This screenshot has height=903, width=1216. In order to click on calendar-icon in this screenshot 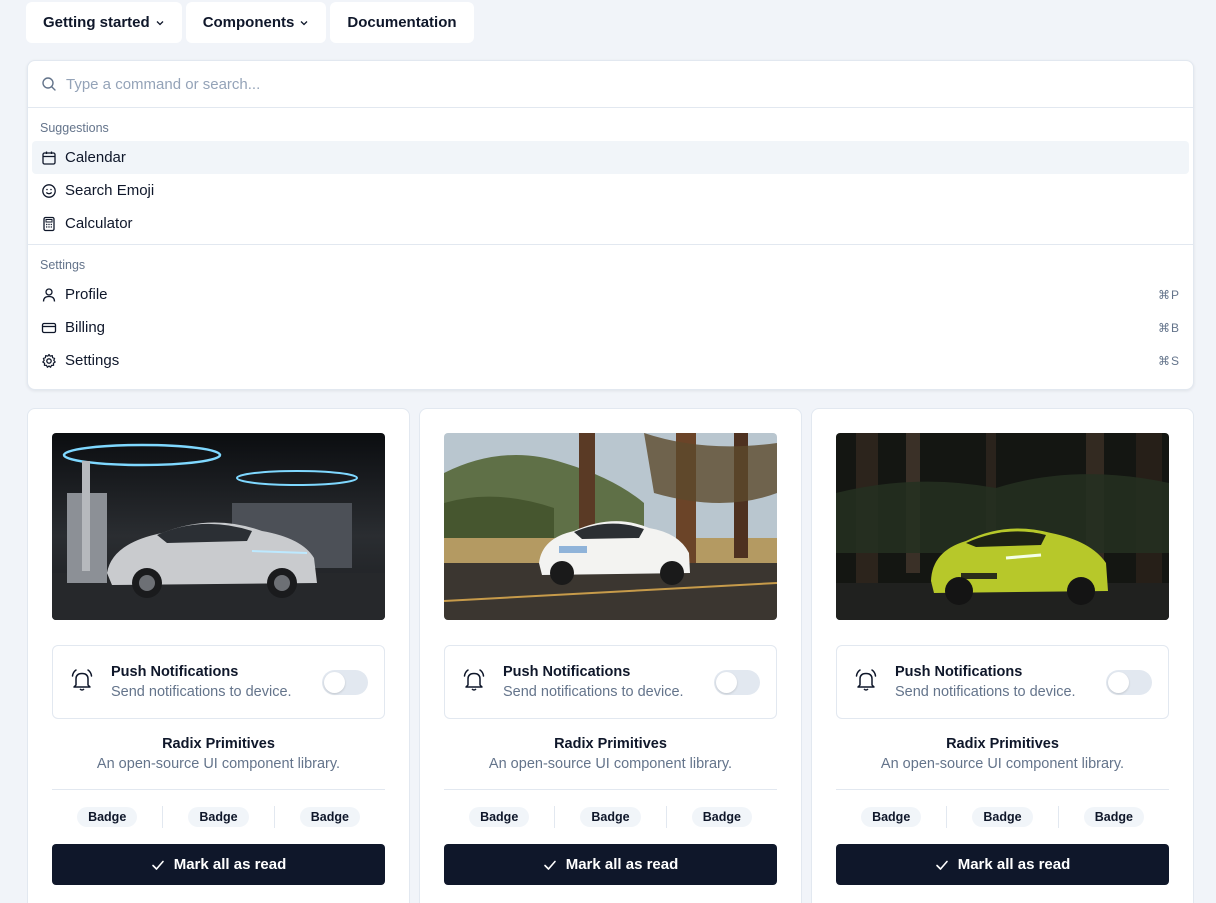, I will do `click(49, 158)`.